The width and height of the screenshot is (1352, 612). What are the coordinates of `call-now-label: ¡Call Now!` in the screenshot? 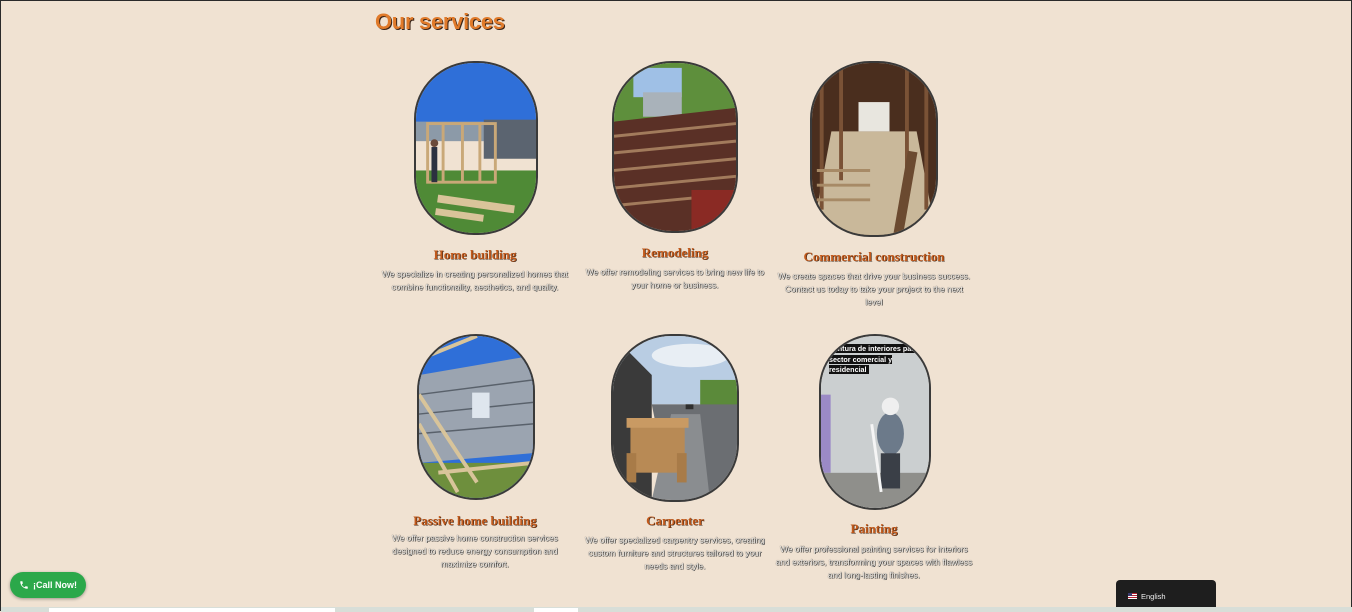 It's located at (55, 585).